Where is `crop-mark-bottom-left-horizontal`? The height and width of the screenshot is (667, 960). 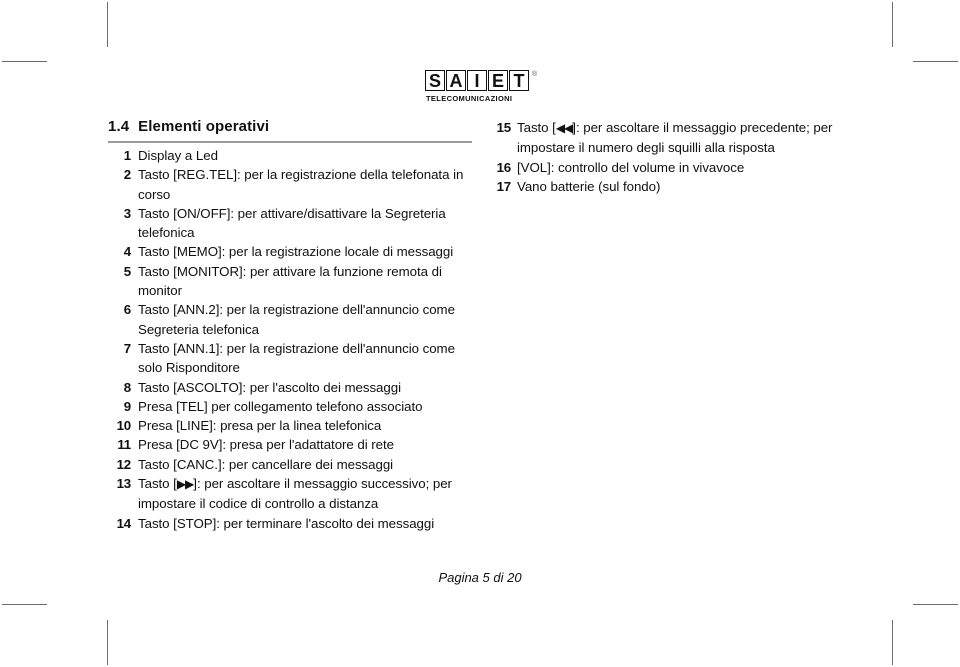 crop-mark-bottom-left-horizontal is located at coordinates (24, 604).